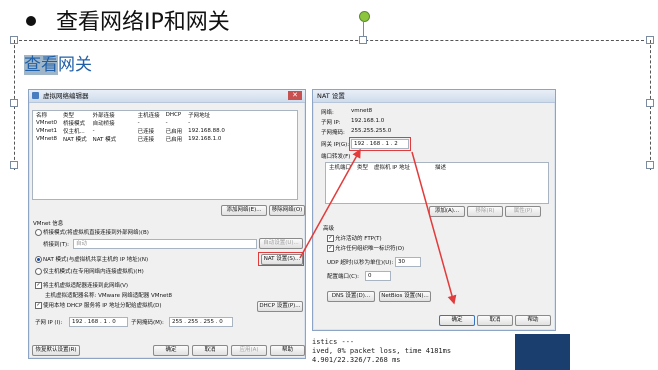 This screenshot has width=658, height=370. What do you see at coordinates (434, 228) in the screenshot?
I see `arrow-gateway-to-ok` at bounding box center [434, 228].